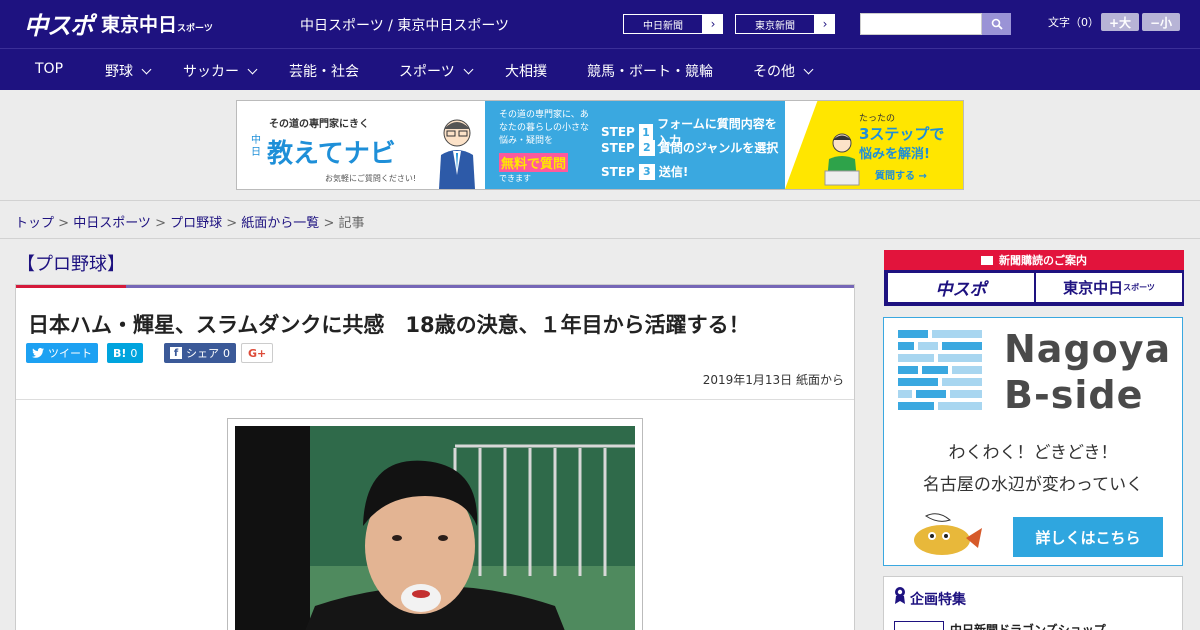 The height and width of the screenshot is (630, 1200). I want to click on tokyo-shimbun-label: 東京新聞, so click(775, 24).